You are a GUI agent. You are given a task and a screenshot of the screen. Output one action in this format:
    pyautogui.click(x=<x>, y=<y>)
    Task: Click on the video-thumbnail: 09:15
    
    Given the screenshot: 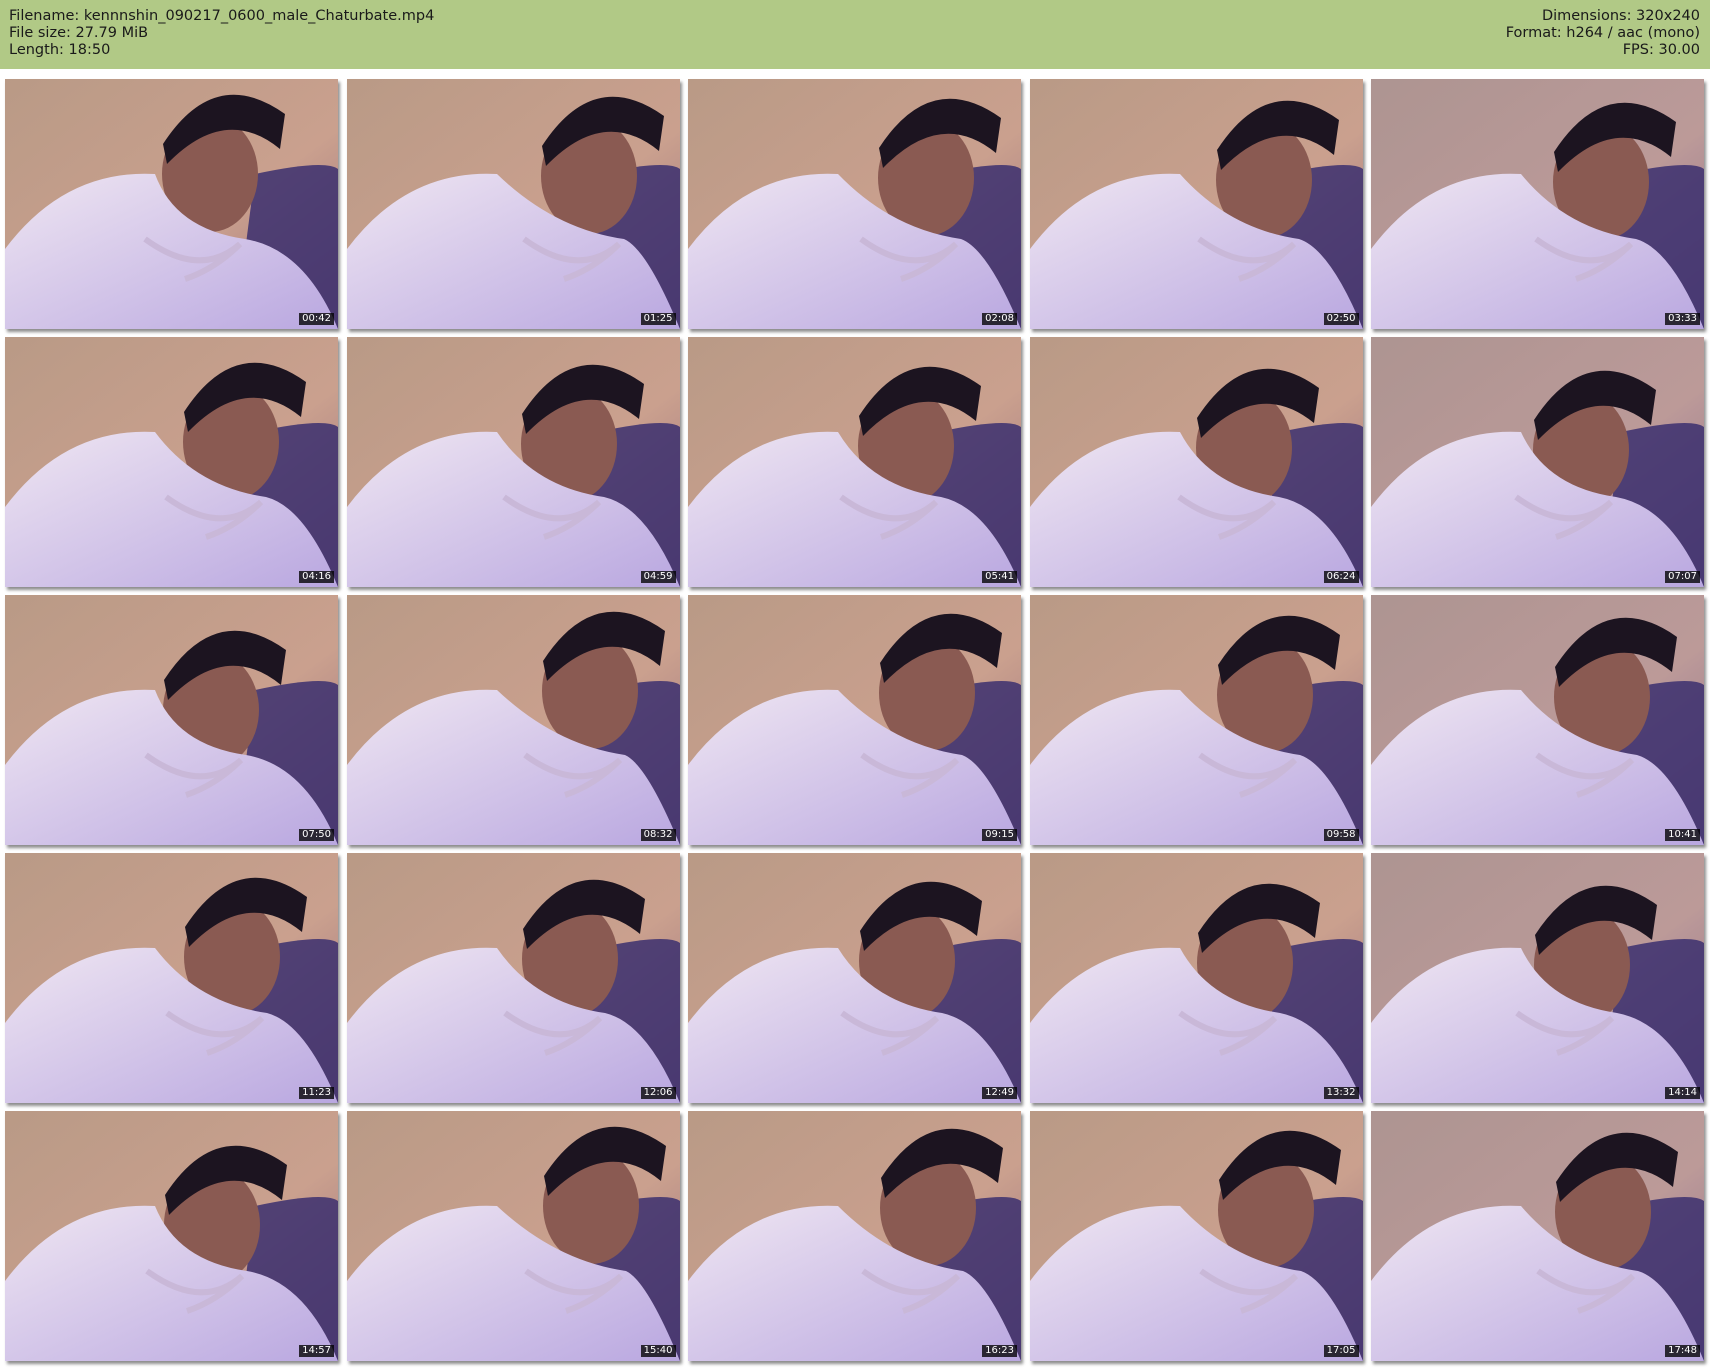 What is the action you would take?
    pyautogui.click(x=854, y=720)
    